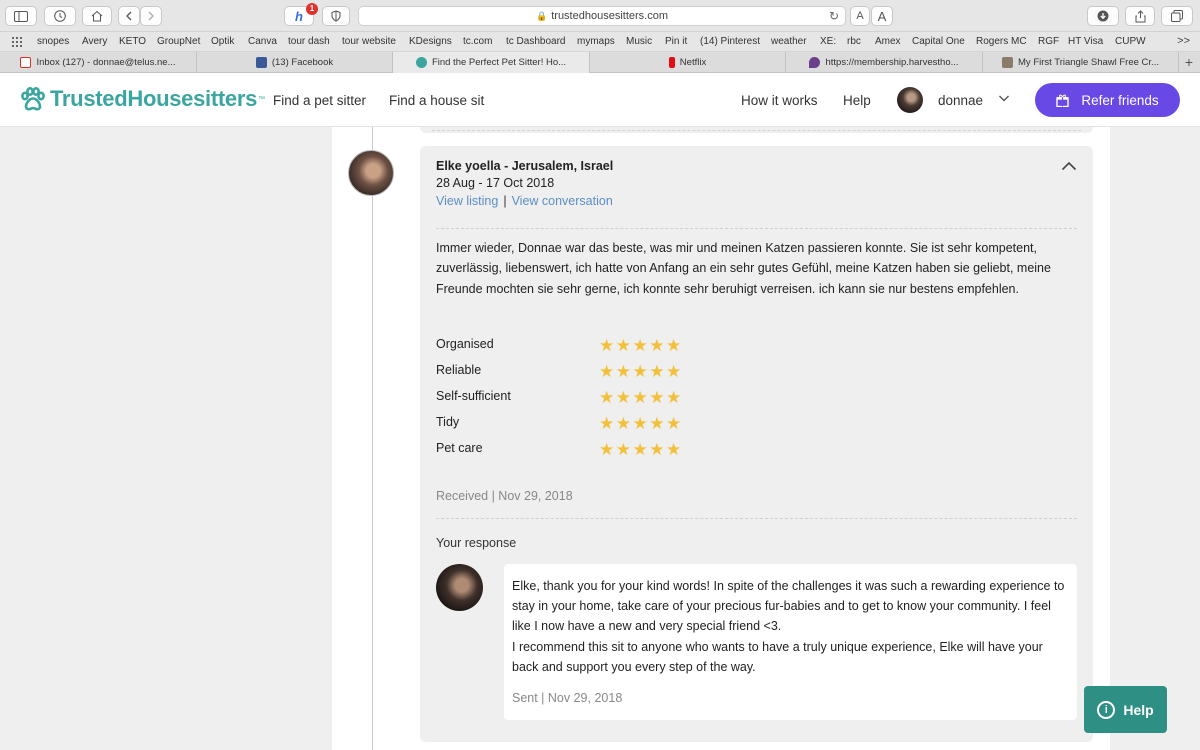  I want to click on favorite-link: KETO, so click(132, 41).